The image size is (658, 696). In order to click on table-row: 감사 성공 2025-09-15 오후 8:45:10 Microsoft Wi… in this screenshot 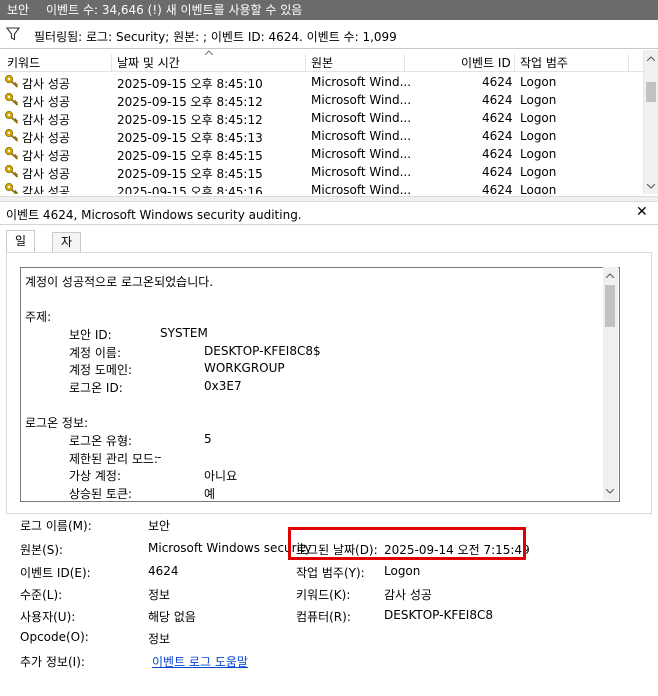, I will do `click(321, 82)`.